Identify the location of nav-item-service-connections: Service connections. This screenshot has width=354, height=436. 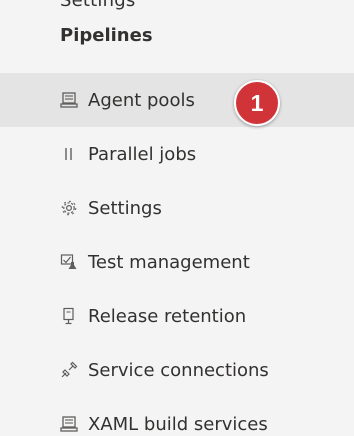
(177, 370).